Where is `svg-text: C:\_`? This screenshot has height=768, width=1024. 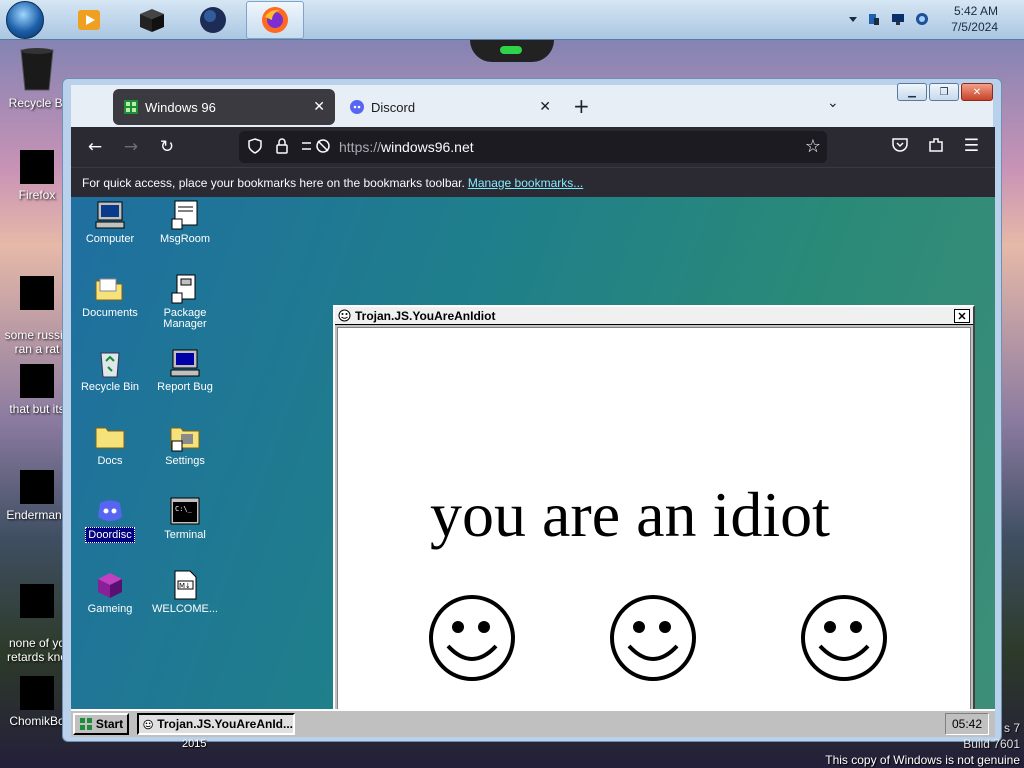 svg-text: C:\_ is located at coordinates (184, 509).